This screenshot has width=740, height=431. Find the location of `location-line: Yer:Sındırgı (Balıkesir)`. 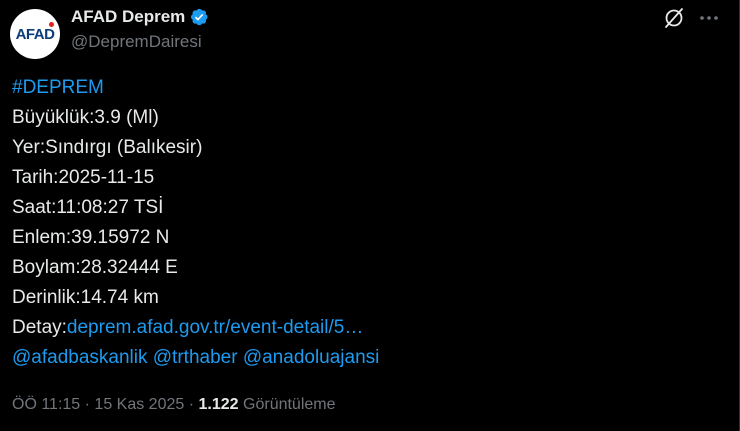

location-line: Yer:Sındırgı (Balıkesir) is located at coordinates (107, 147).